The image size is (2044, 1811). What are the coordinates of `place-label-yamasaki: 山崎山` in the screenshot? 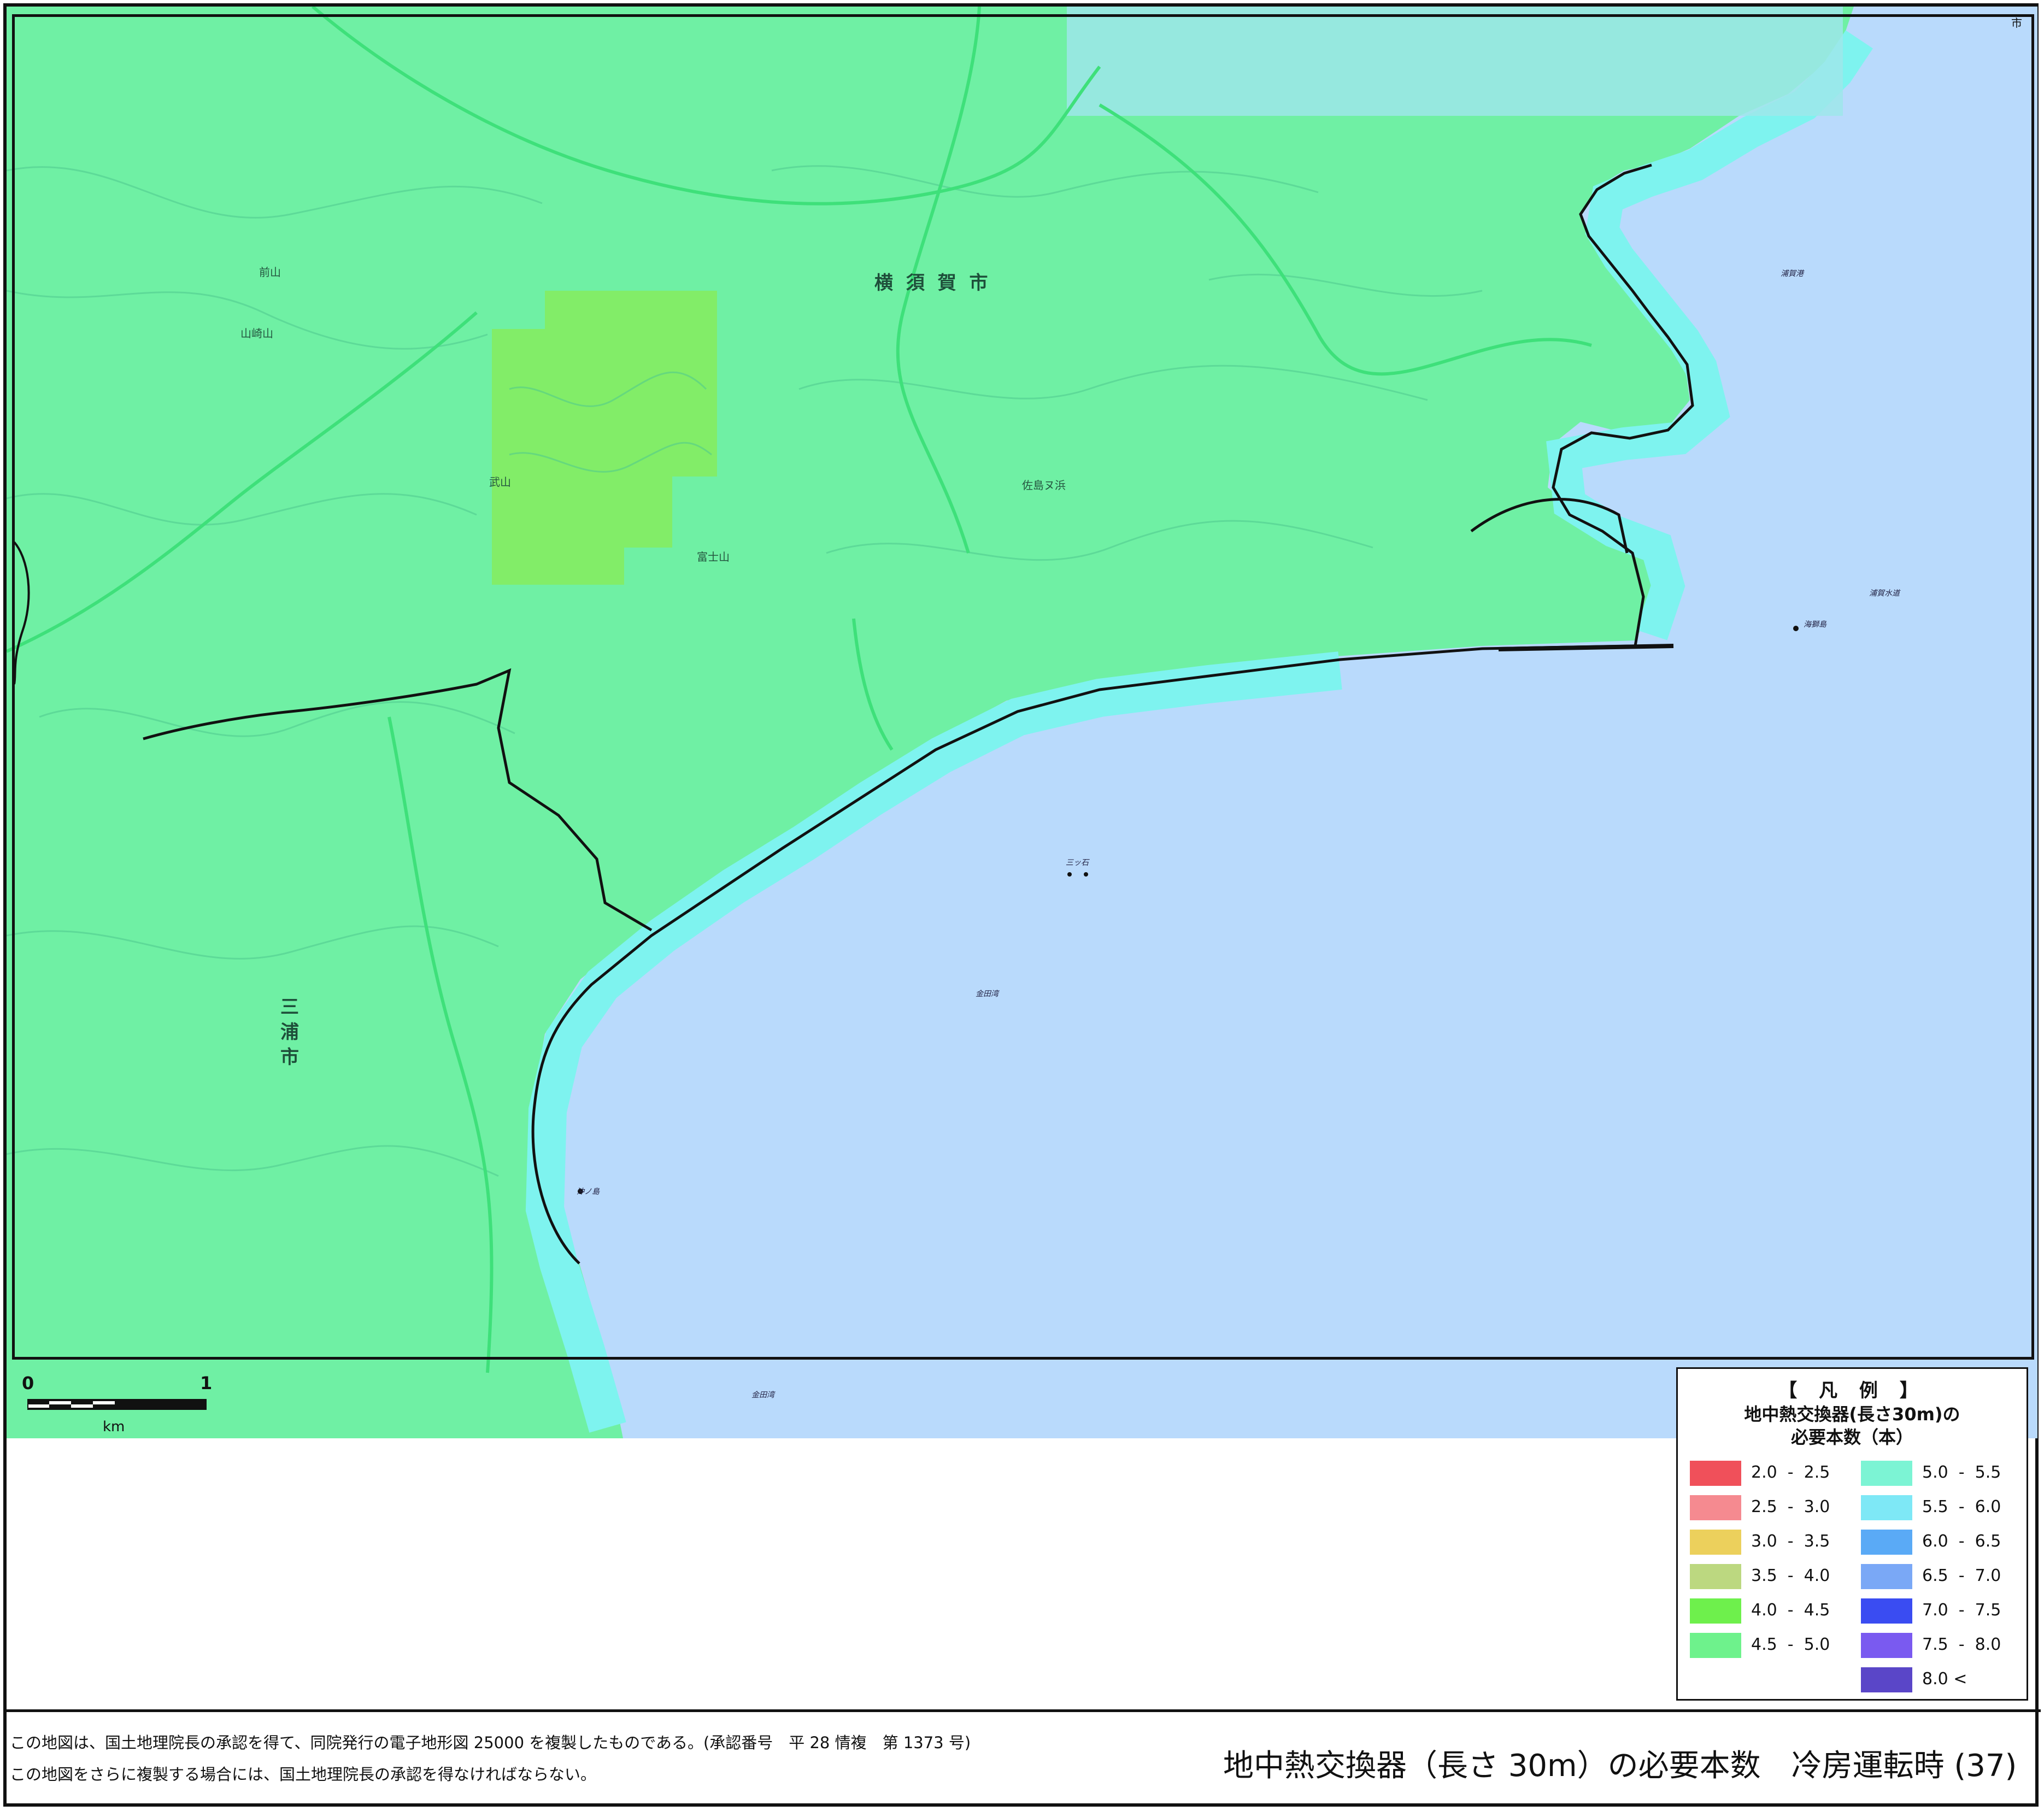 It's located at (256, 333).